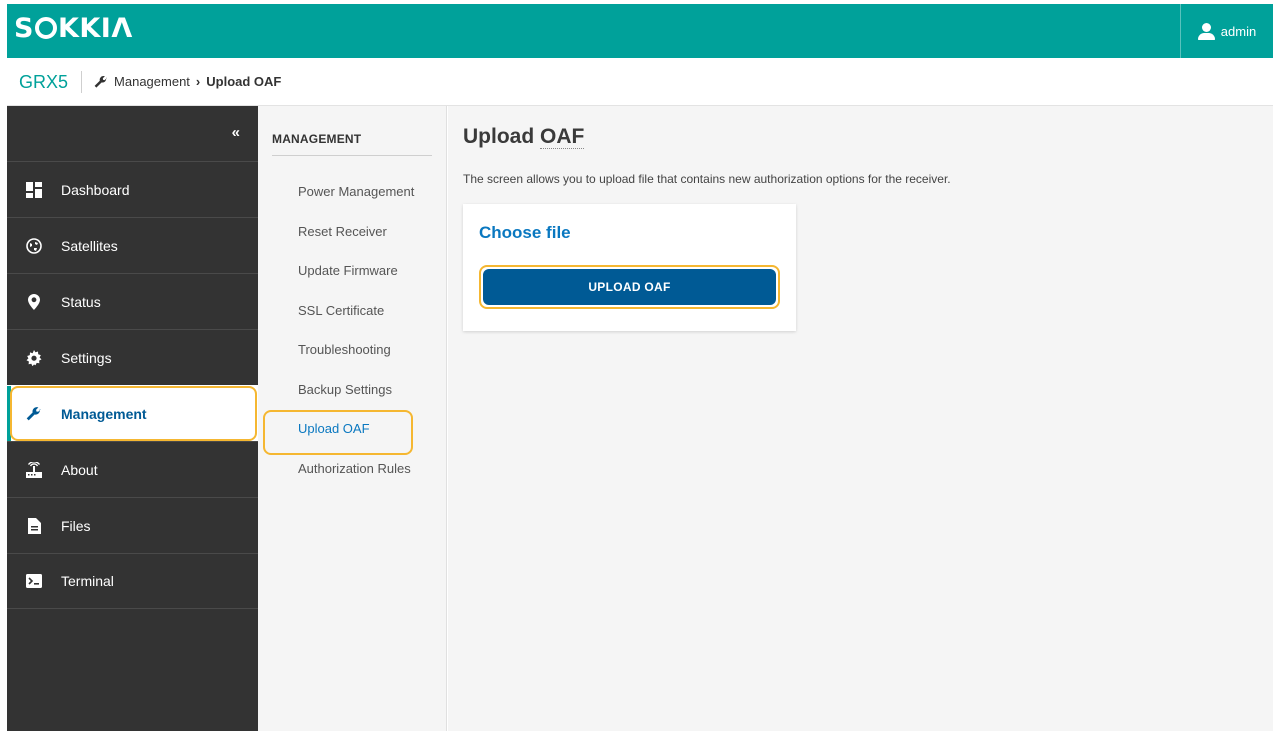 Image resolution: width=1279 pixels, height=731 pixels. What do you see at coordinates (89, 245) in the screenshot?
I see `sidebar-item-label: Satellites` at bounding box center [89, 245].